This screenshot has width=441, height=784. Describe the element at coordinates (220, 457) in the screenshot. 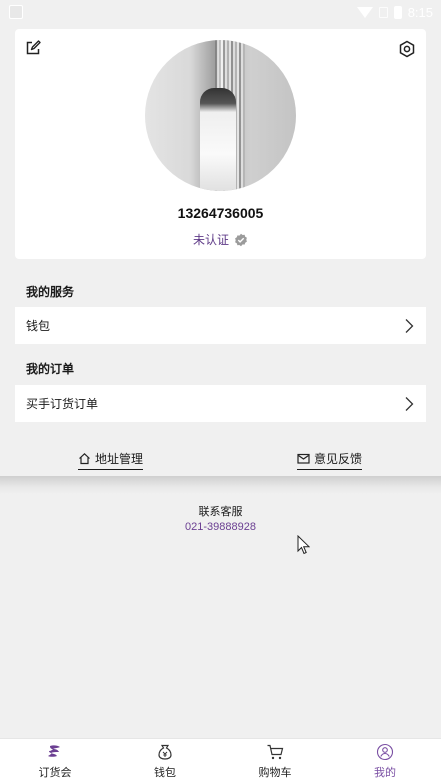

I see `quick-links: 地址管理 意见反馈` at that location.